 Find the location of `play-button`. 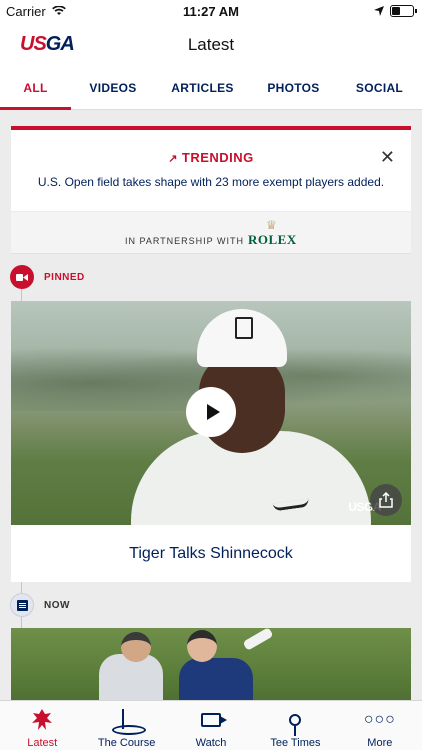

play-button is located at coordinates (211, 412).